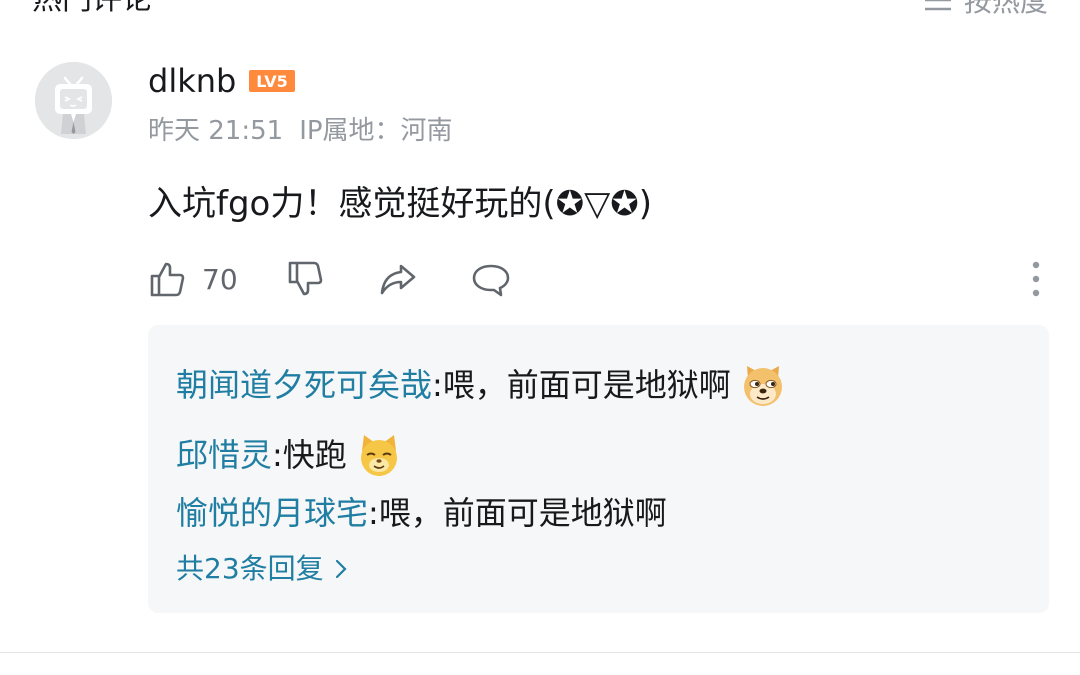 The image size is (1080, 675). I want to click on section-header: 热门评论 按热度, so click(540, 11).